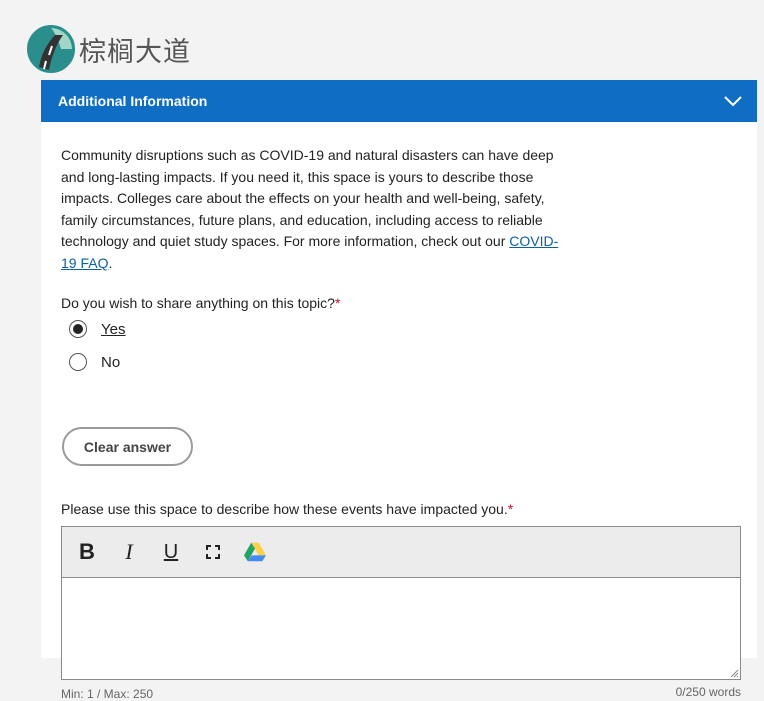 Image resolution: width=764 pixels, height=701 pixels. Describe the element at coordinates (171, 552) in the screenshot. I see `underline-button: U` at that location.